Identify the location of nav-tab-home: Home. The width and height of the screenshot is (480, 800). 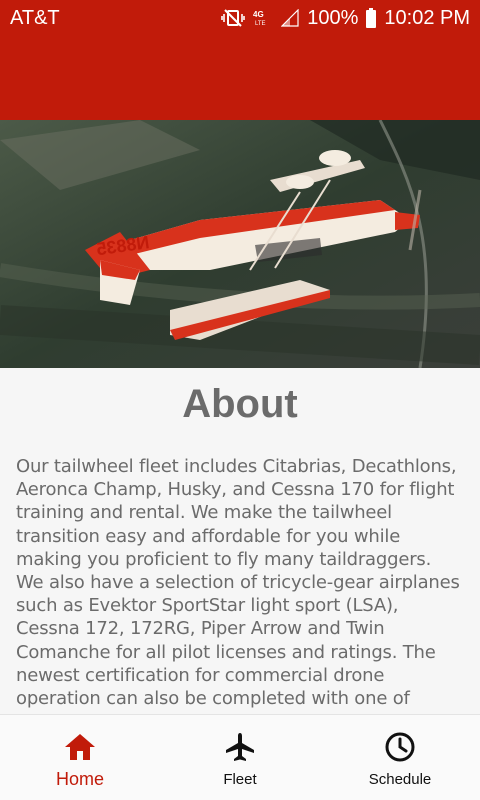
(80, 757).